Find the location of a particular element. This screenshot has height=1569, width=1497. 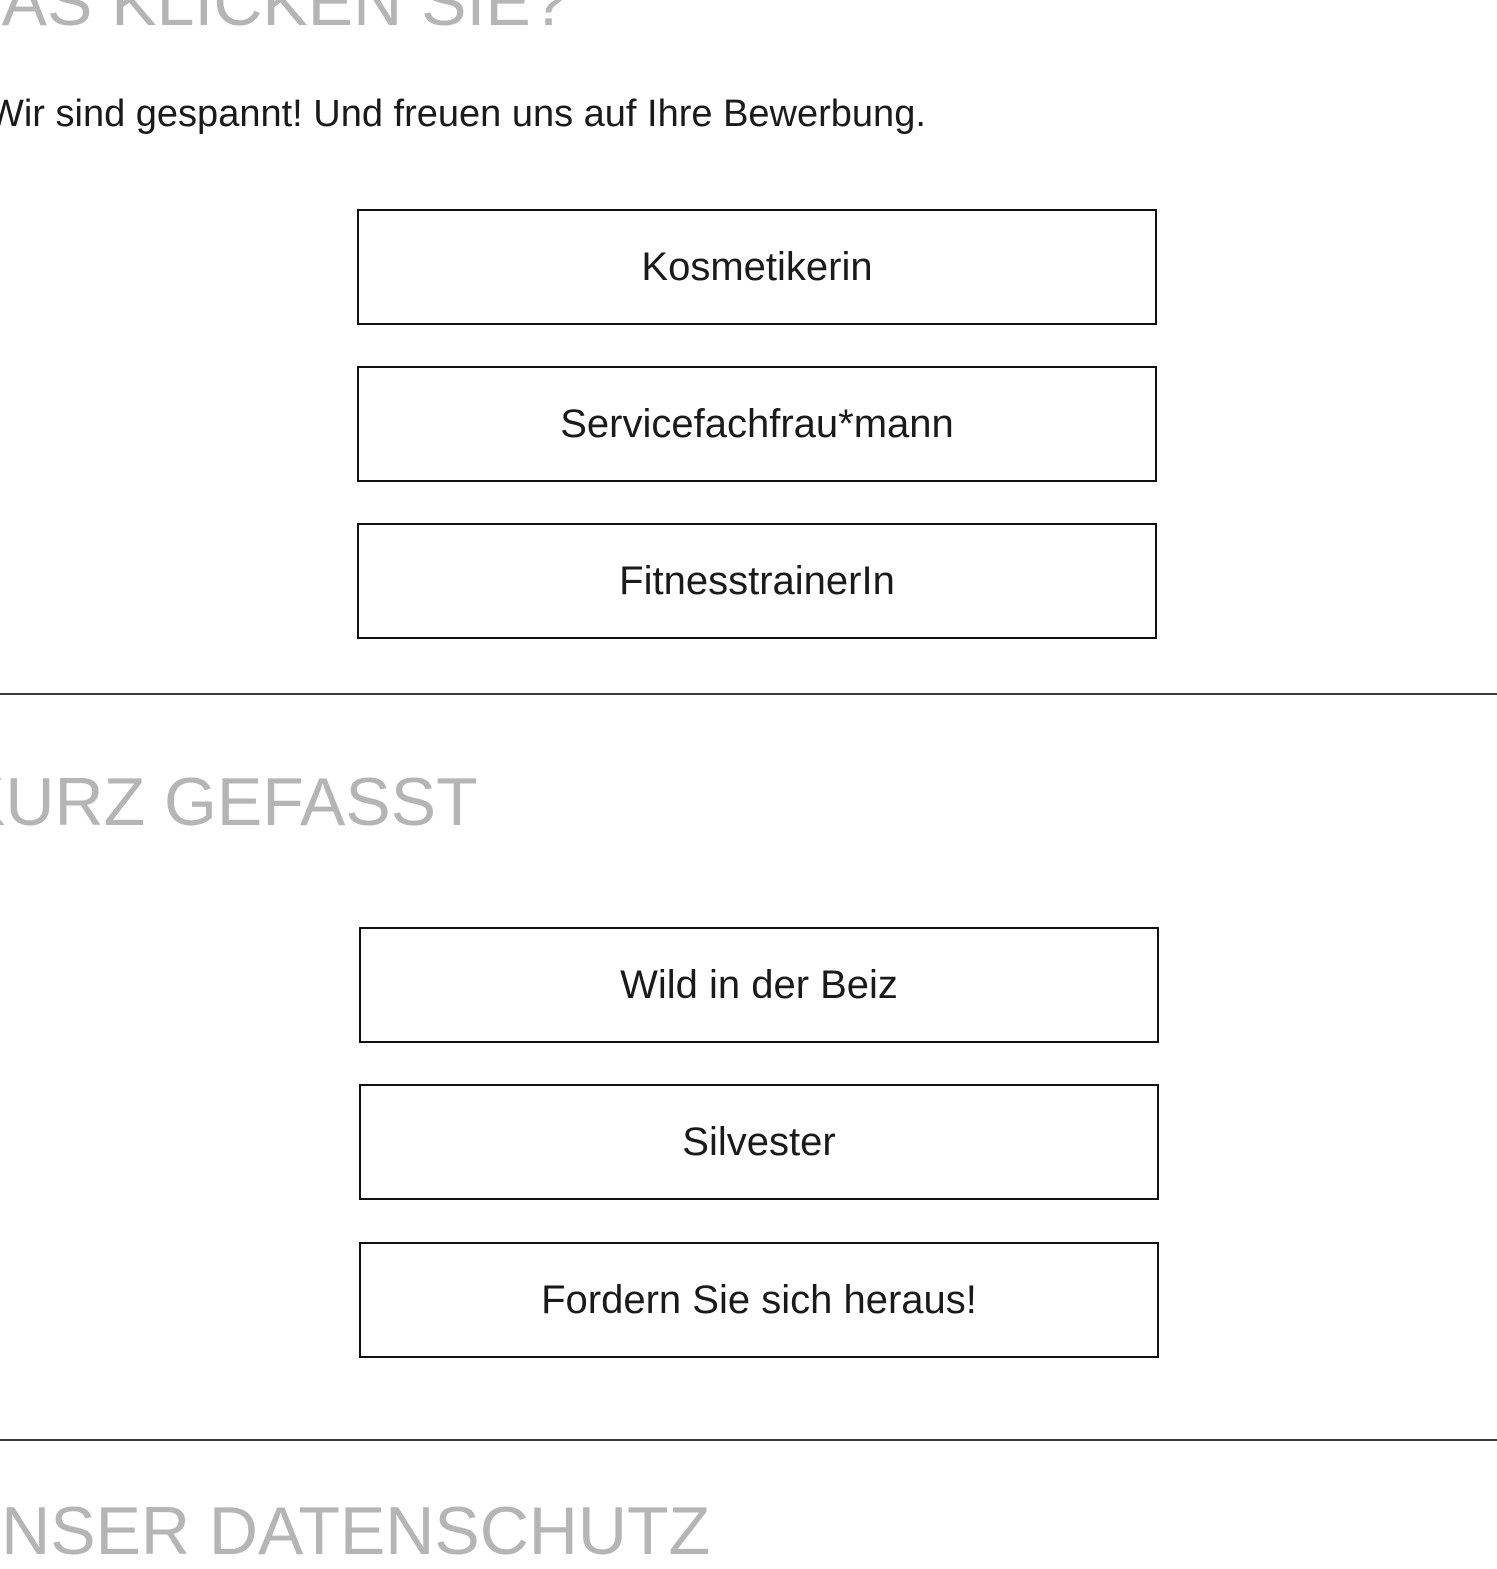

button-silvester: Silvester is located at coordinates (759, 1142).